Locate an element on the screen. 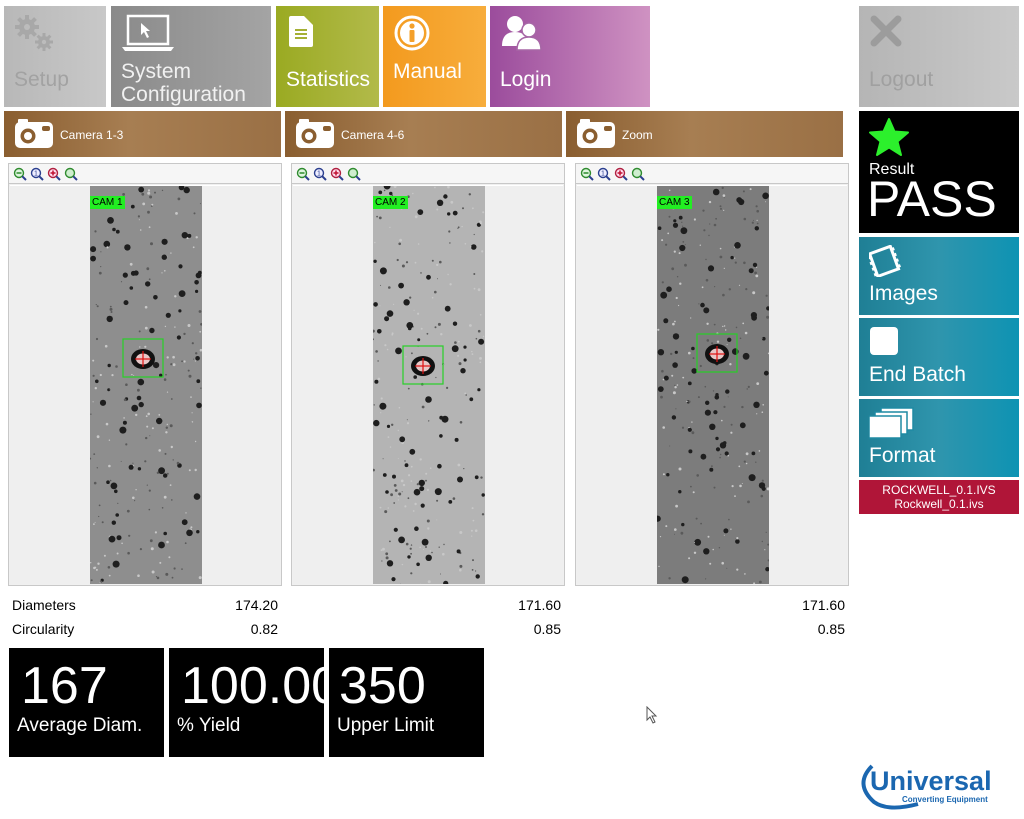 This screenshot has height=819, width=1024. image-canvas: CAM 3 is located at coordinates (712, 384).